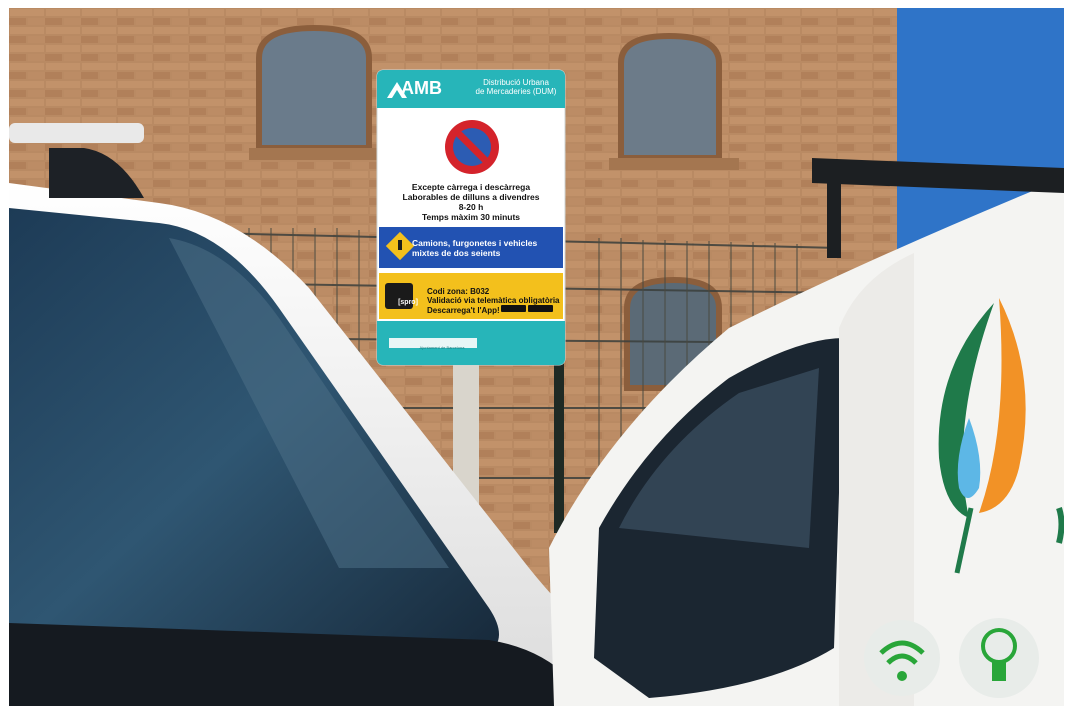 The height and width of the screenshot is (714, 1065). Describe the element at coordinates (902, 658) in the screenshot. I see `wifi-icon` at that location.